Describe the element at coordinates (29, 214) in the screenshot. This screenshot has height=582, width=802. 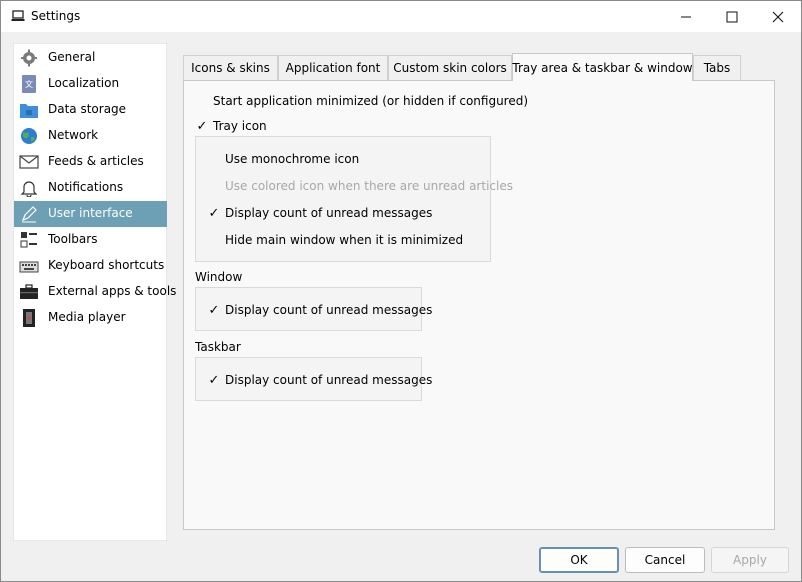
I see `pen-icon` at that location.